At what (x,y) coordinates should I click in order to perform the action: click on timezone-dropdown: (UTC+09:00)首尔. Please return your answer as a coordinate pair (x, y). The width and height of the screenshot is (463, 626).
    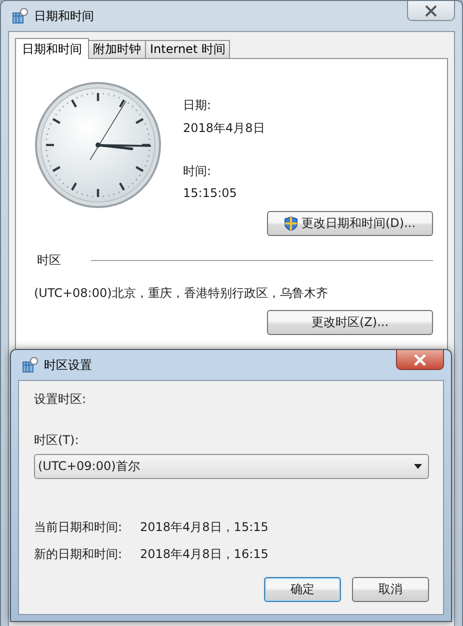
    Looking at the image, I should click on (231, 466).